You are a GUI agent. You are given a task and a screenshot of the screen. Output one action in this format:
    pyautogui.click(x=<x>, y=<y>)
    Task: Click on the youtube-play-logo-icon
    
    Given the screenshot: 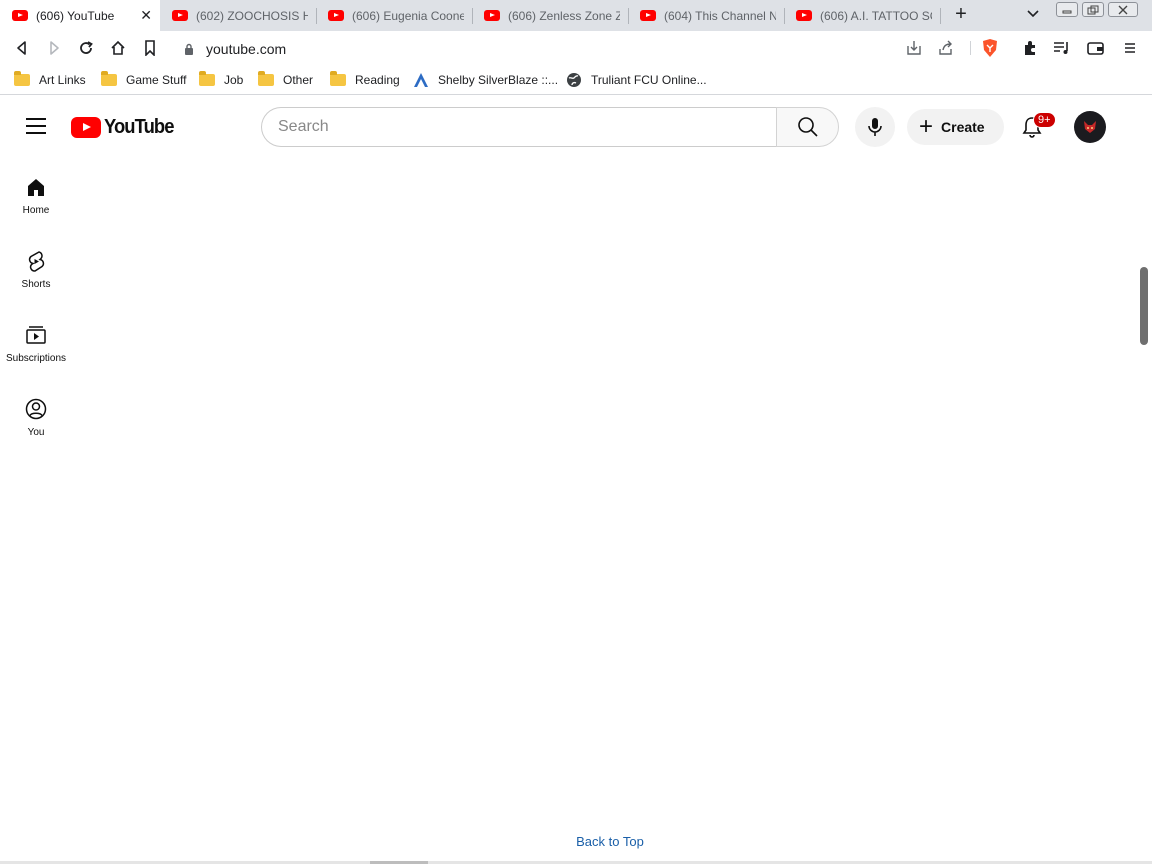 What is the action you would take?
    pyautogui.click(x=86, y=127)
    